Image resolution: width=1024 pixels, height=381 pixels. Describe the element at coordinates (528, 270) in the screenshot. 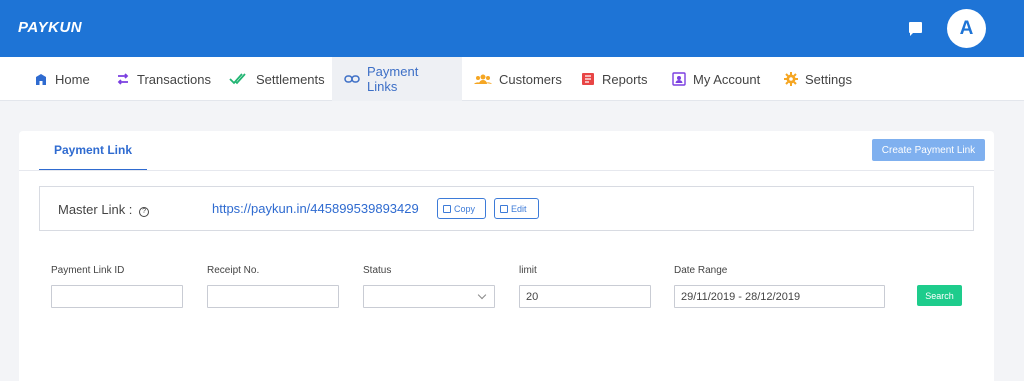

I see `limit-label: limit` at that location.